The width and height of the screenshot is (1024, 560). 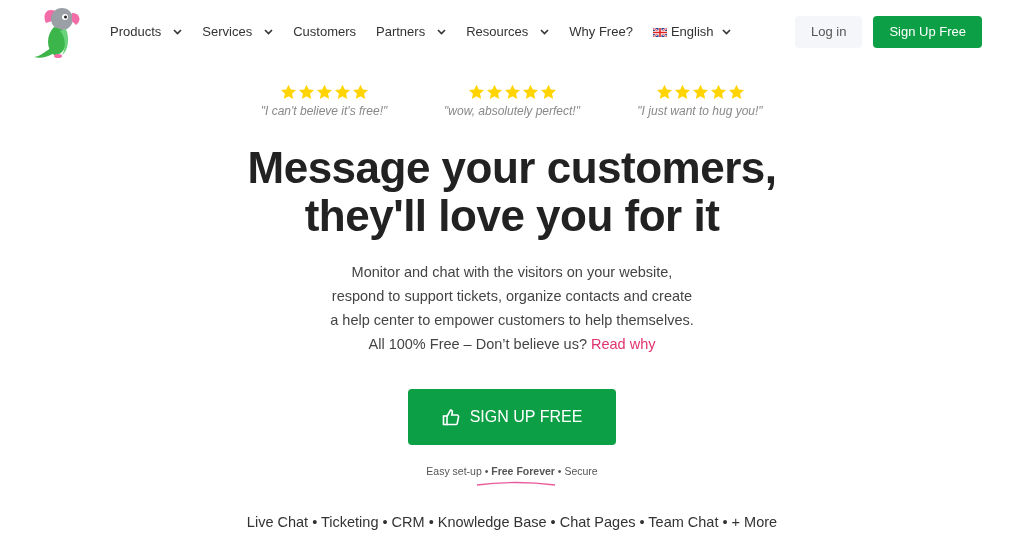 What do you see at coordinates (238, 32) in the screenshot?
I see `nav-link: Services` at bounding box center [238, 32].